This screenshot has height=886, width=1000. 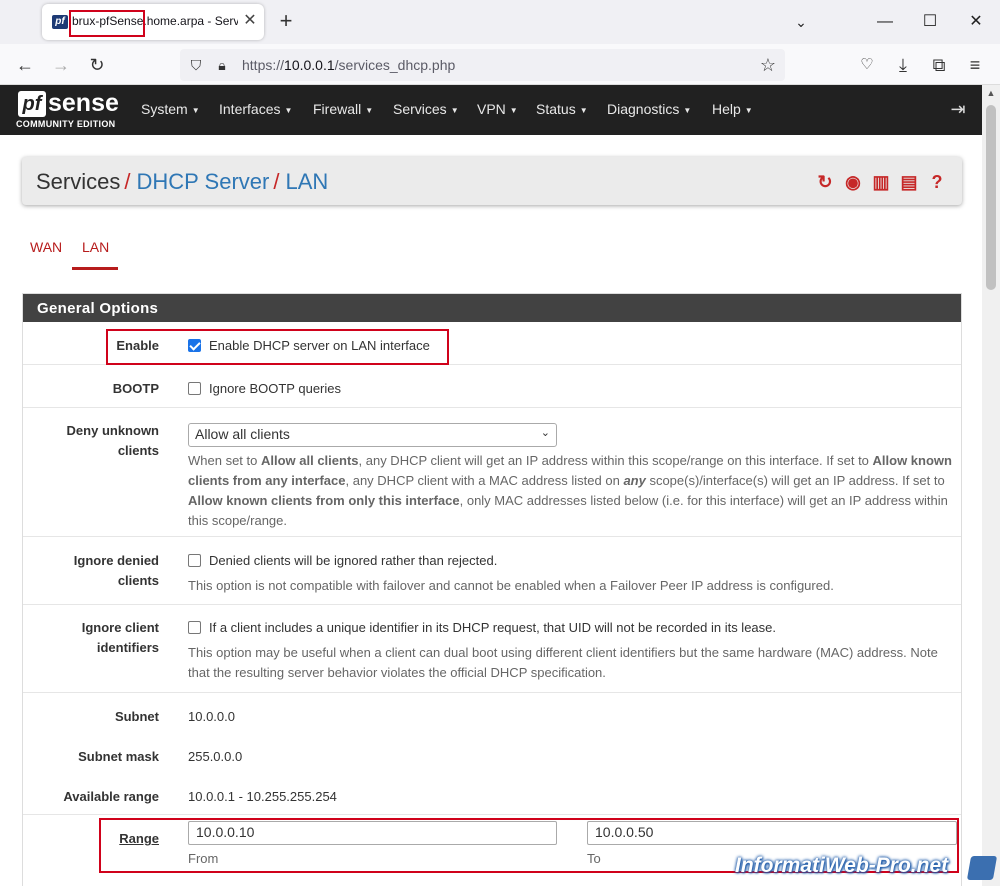 What do you see at coordinates (991, 93) in the screenshot?
I see `scroll-up-icon: ▲` at bounding box center [991, 93].